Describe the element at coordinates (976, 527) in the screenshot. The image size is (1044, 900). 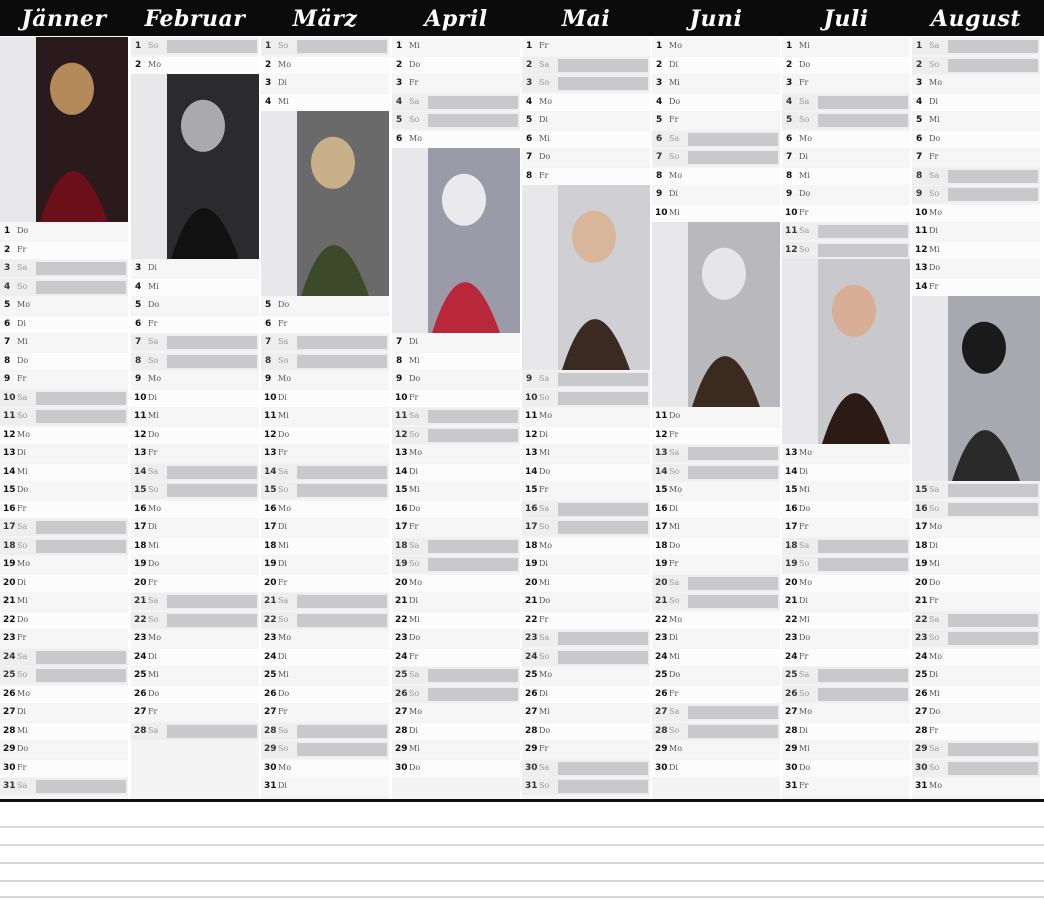
I see `day-row: 17 Mo` at that location.